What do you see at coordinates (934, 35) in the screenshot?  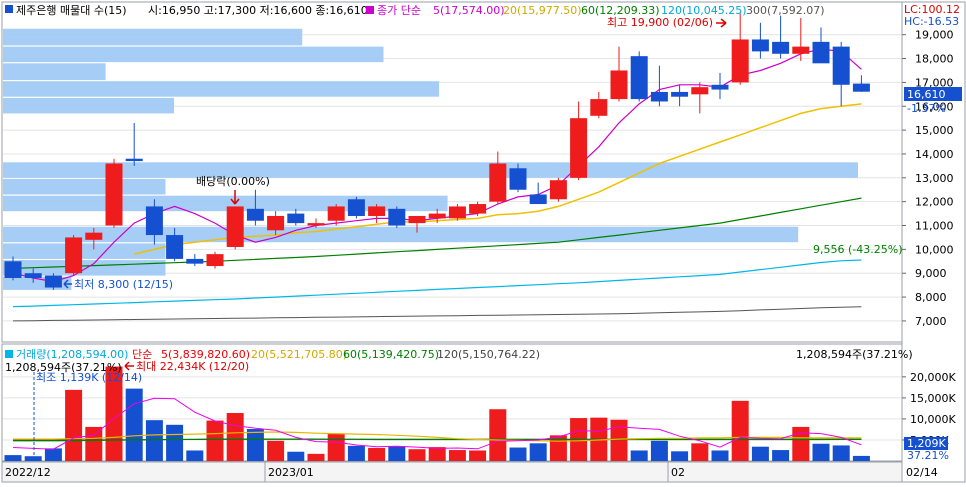 I see `price-tick-label: 19,000` at bounding box center [934, 35].